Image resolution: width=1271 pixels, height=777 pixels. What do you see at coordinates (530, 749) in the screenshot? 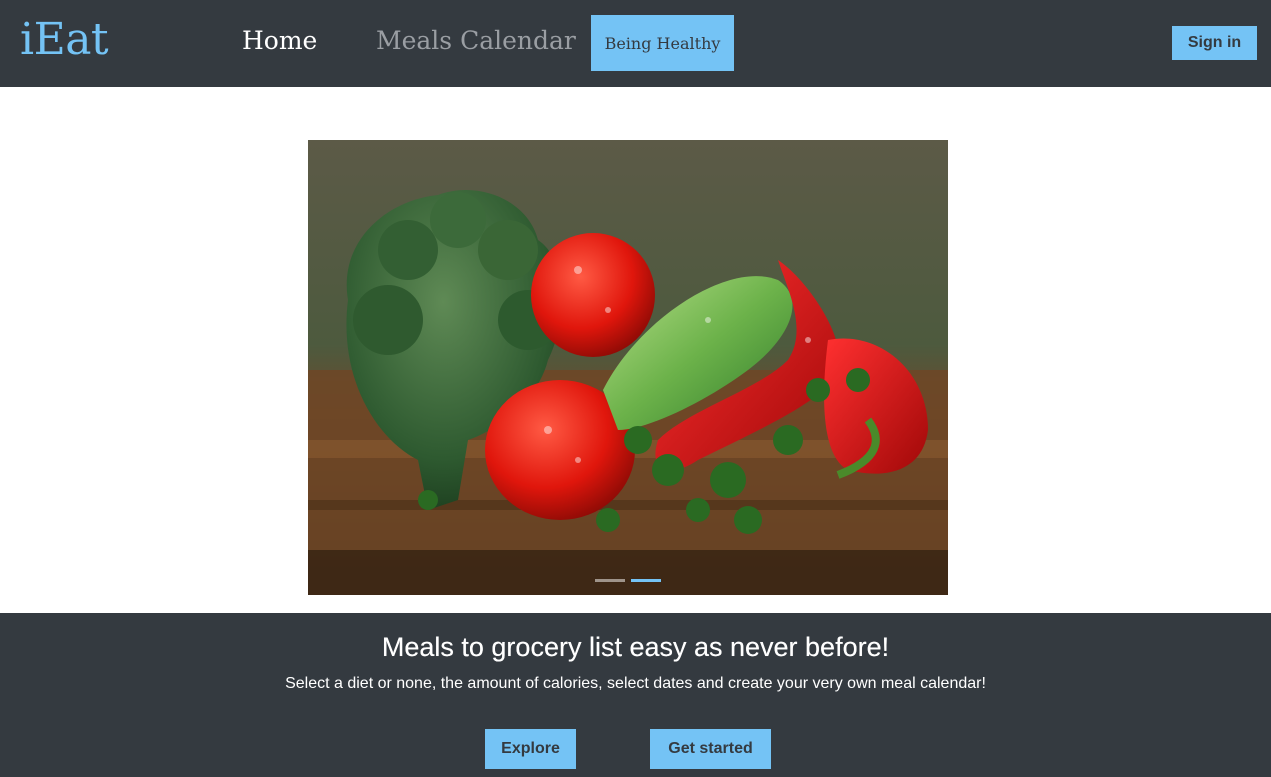
I see `explore-button: Explore` at bounding box center [530, 749].